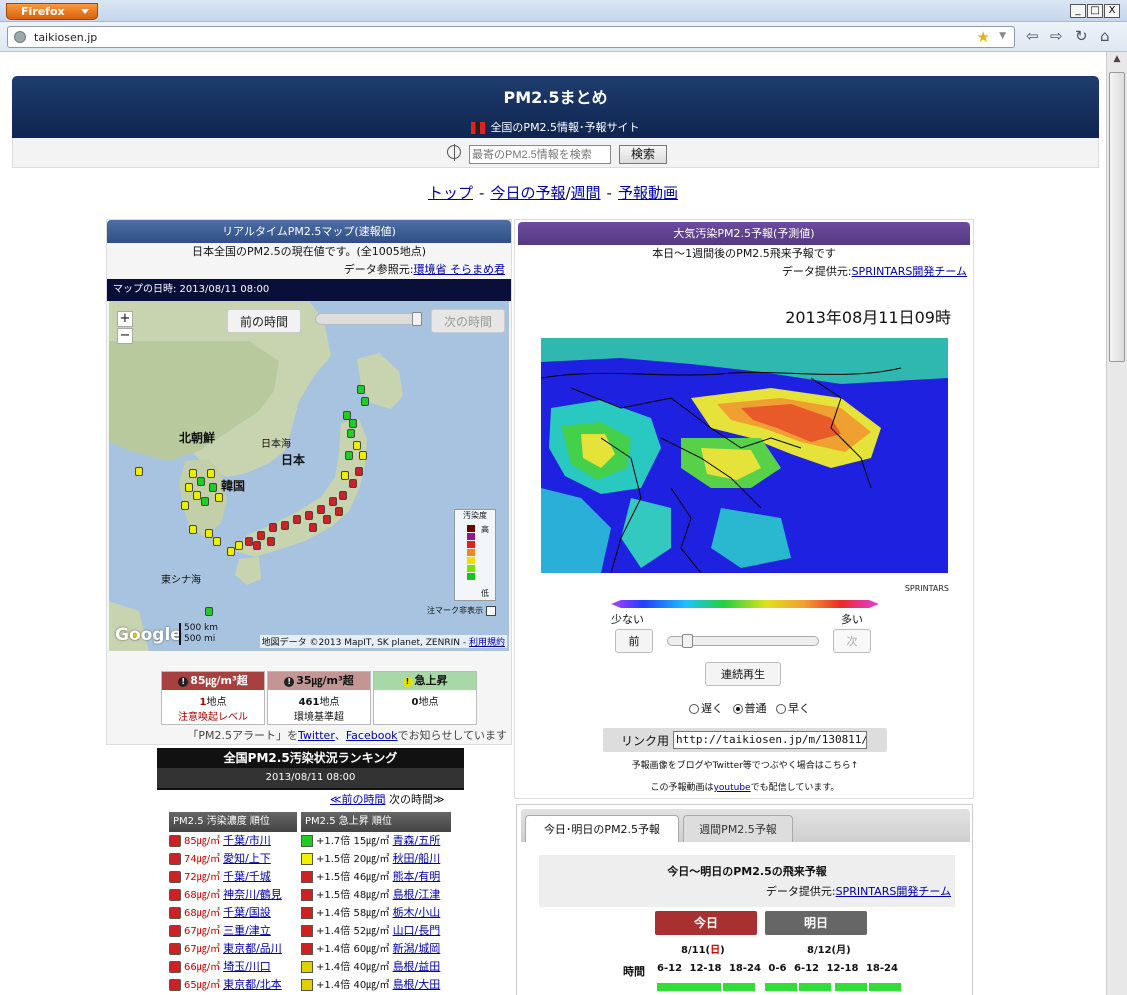 The image size is (1127, 995). I want to click on speed-normal-label: 普通, so click(756, 708).